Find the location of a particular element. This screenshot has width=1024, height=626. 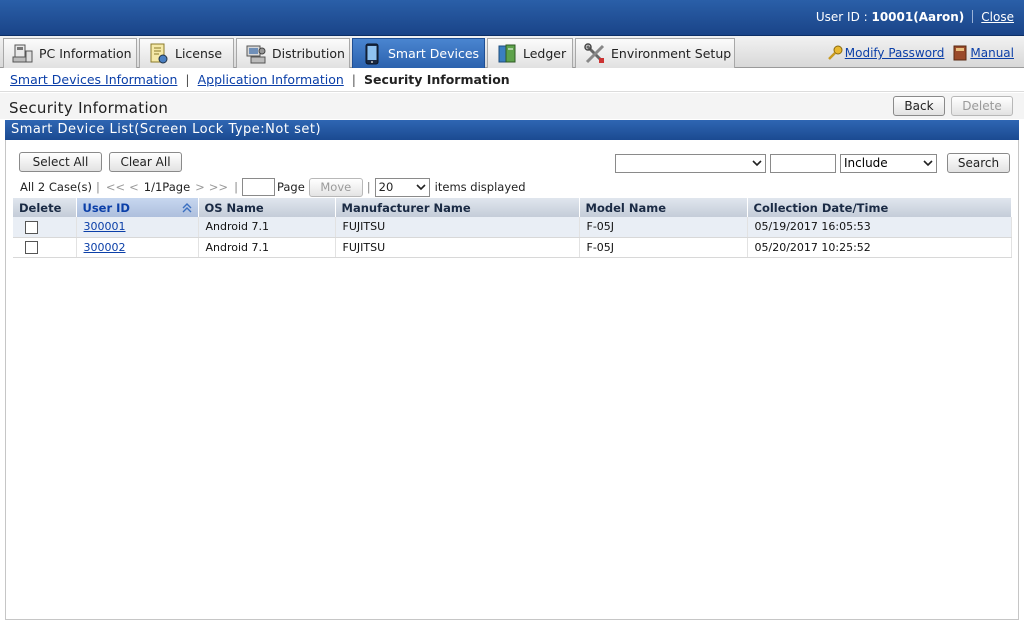

subnav-application-information: Application Information is located at coordinates (271, 79).